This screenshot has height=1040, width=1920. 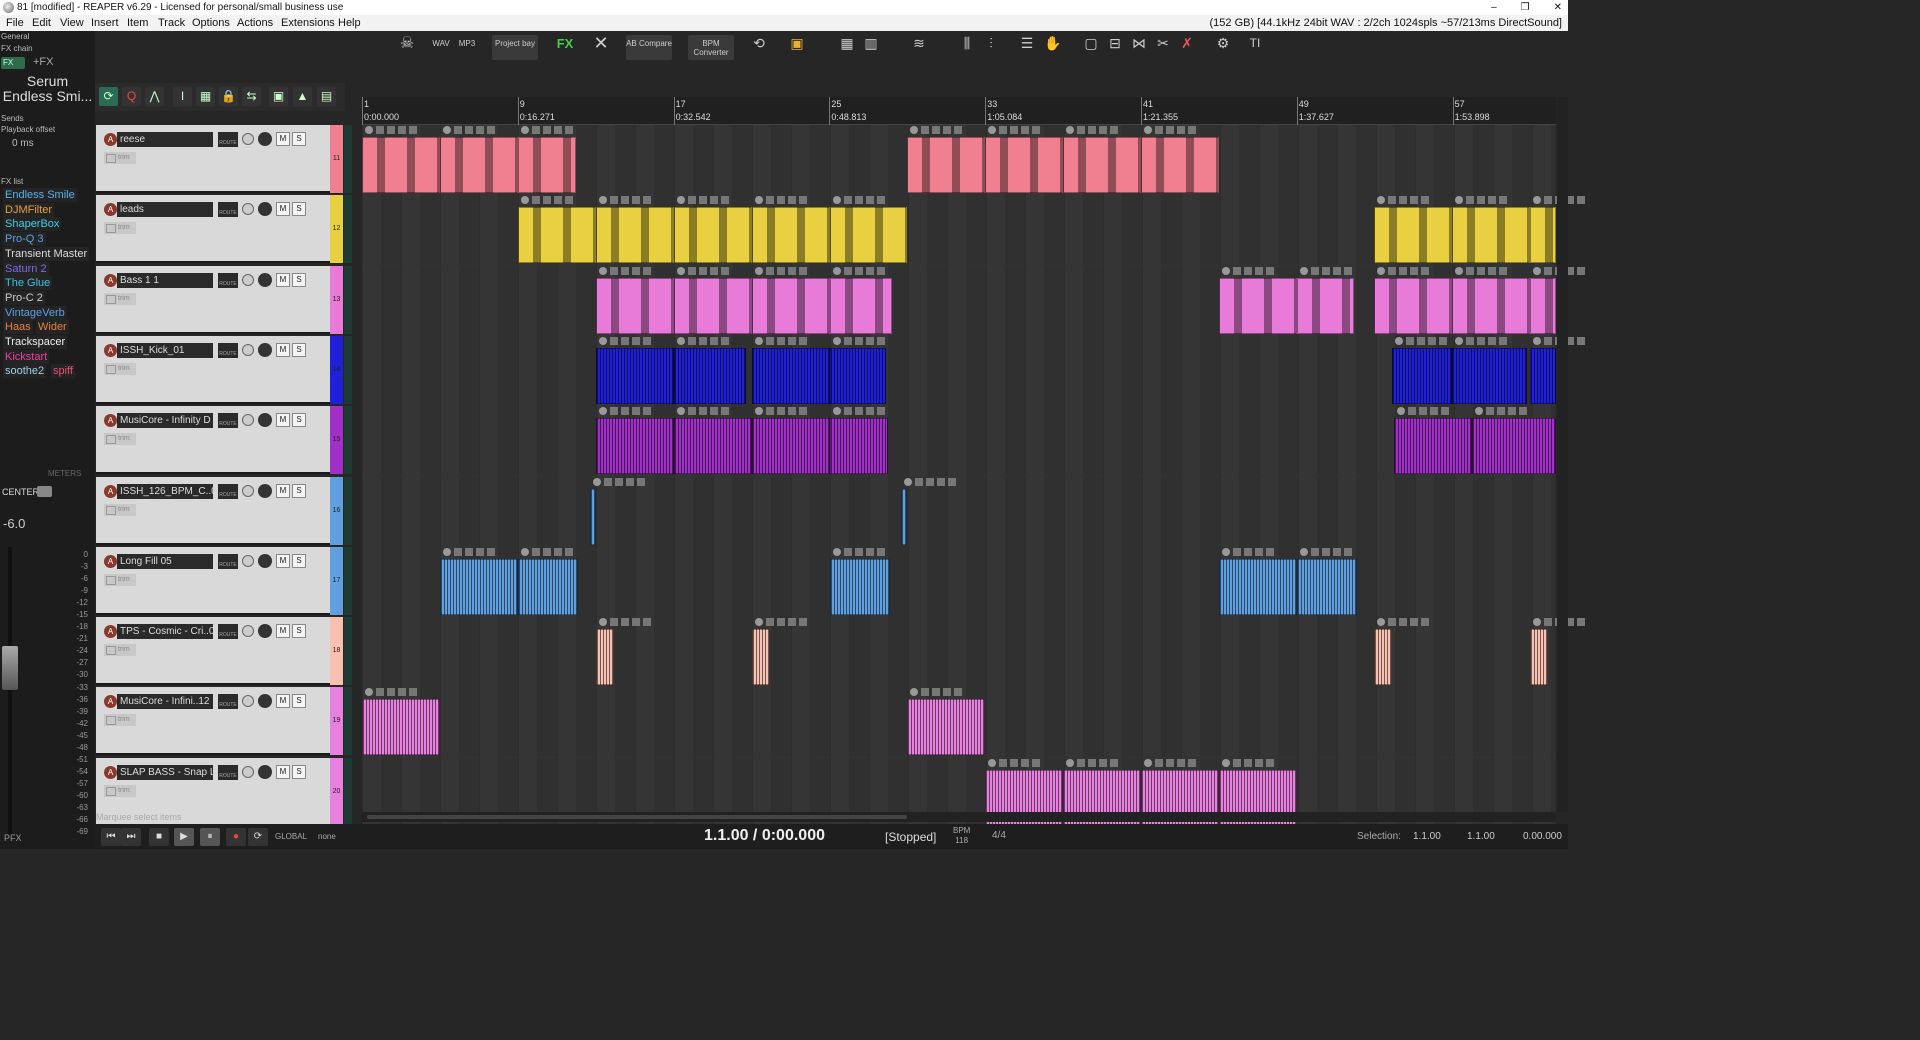 I want to click on fx-list-item: spiff, so click(x=63, y=371).